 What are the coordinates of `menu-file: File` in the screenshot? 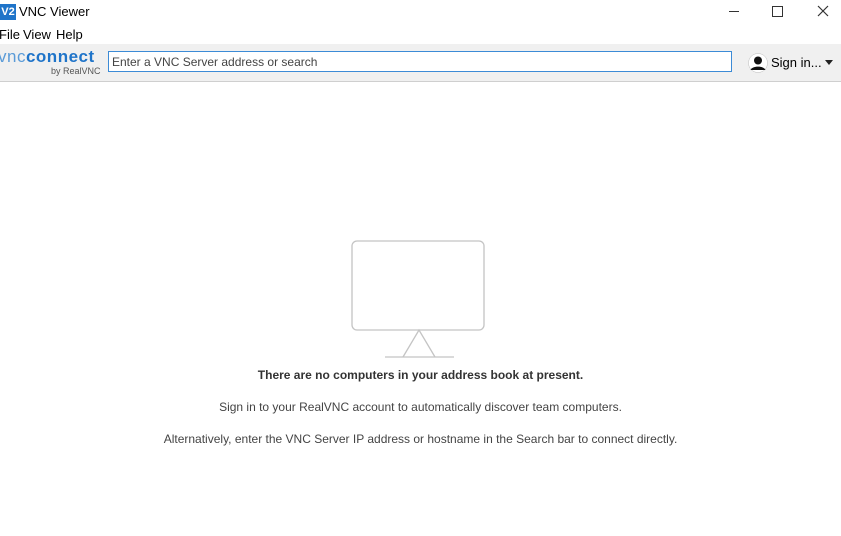 It's located at (10, 35).